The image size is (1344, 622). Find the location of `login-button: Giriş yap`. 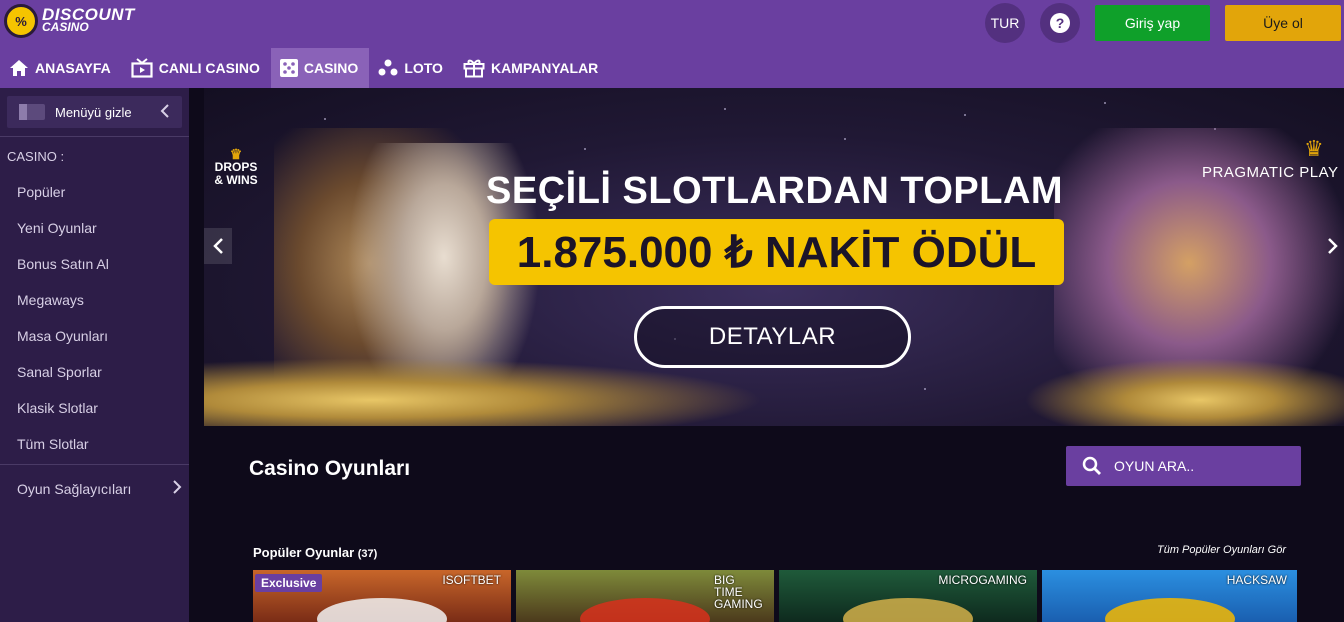

login-button: Giriş yap is located at coordinates (1152, 23).